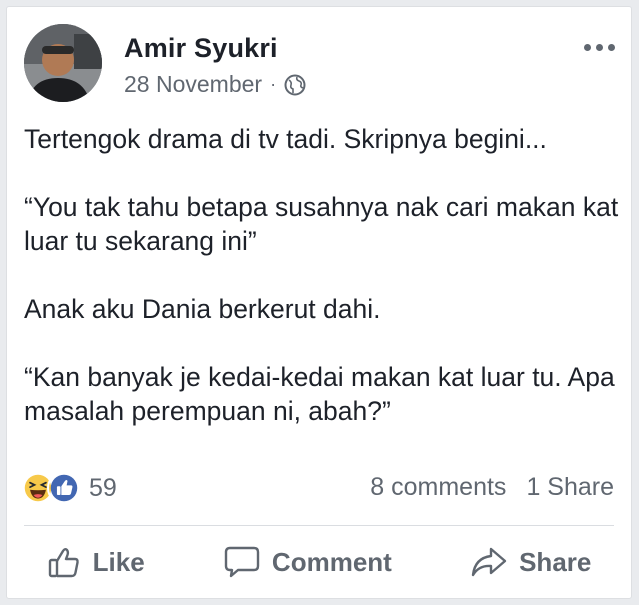 The image size is (639, 605). What do you see at coordinates (118, 561) in the screenshot?
I see `like-label: Like` at bounding box center [118, 561].